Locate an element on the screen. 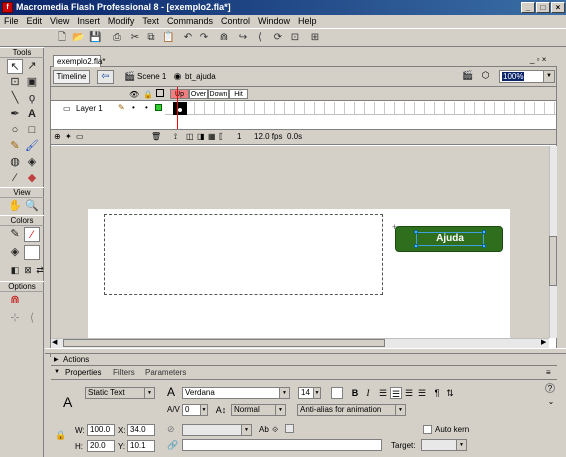 The width and height of the screenshot is (566, 457). selectable-icon: Ab is located at coordinates (264, 429).